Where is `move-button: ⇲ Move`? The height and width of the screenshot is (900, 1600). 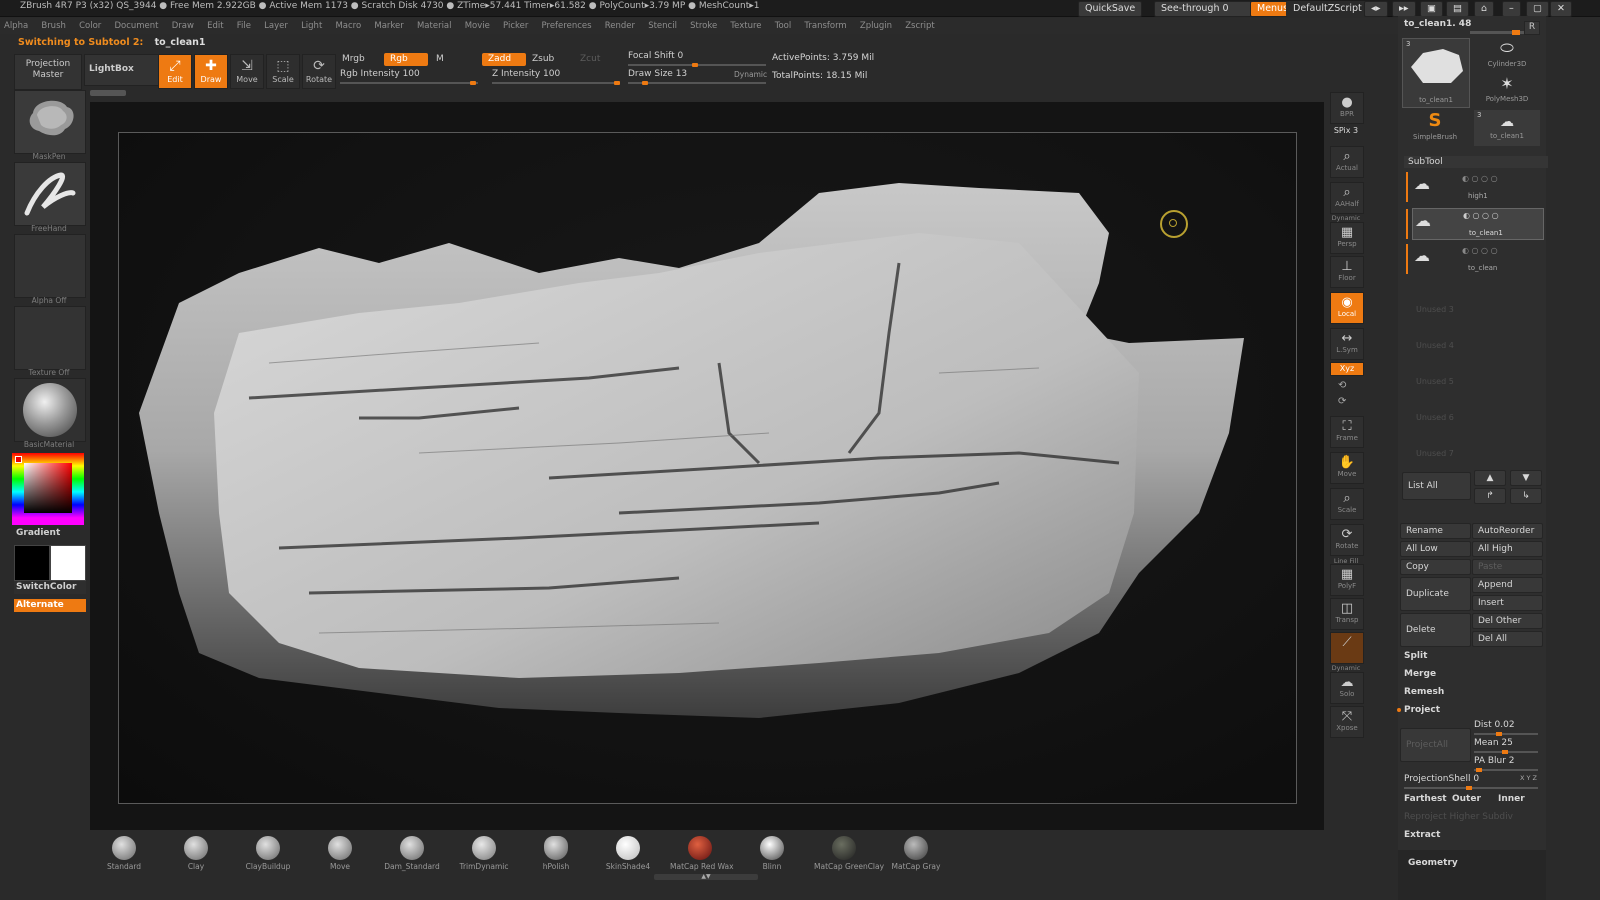
move-button: ⇲ Move is located at coordinates (247, 71).